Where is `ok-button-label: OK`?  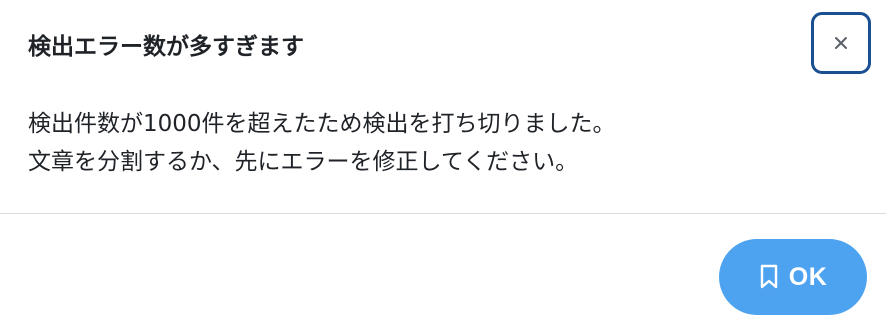
ok-button-label: OK is located at coordinates (808, 276).